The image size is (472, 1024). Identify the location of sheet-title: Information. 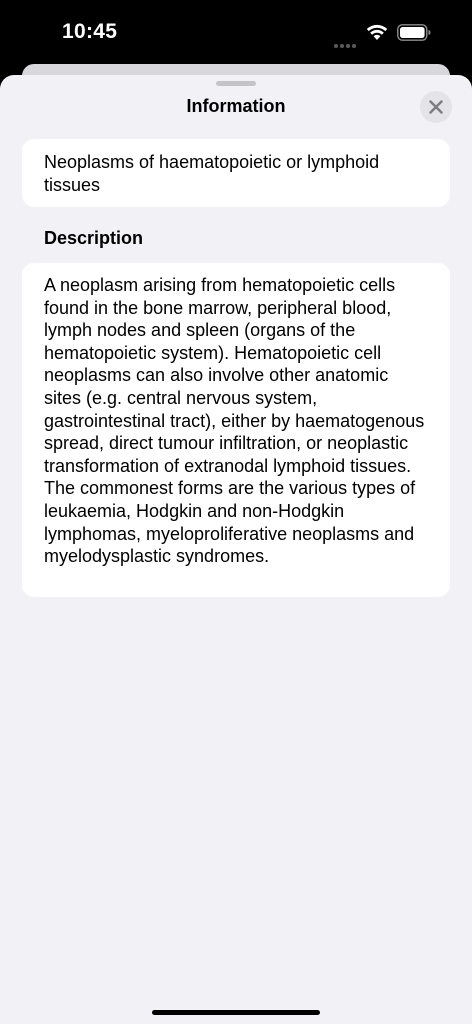
(236, 106).